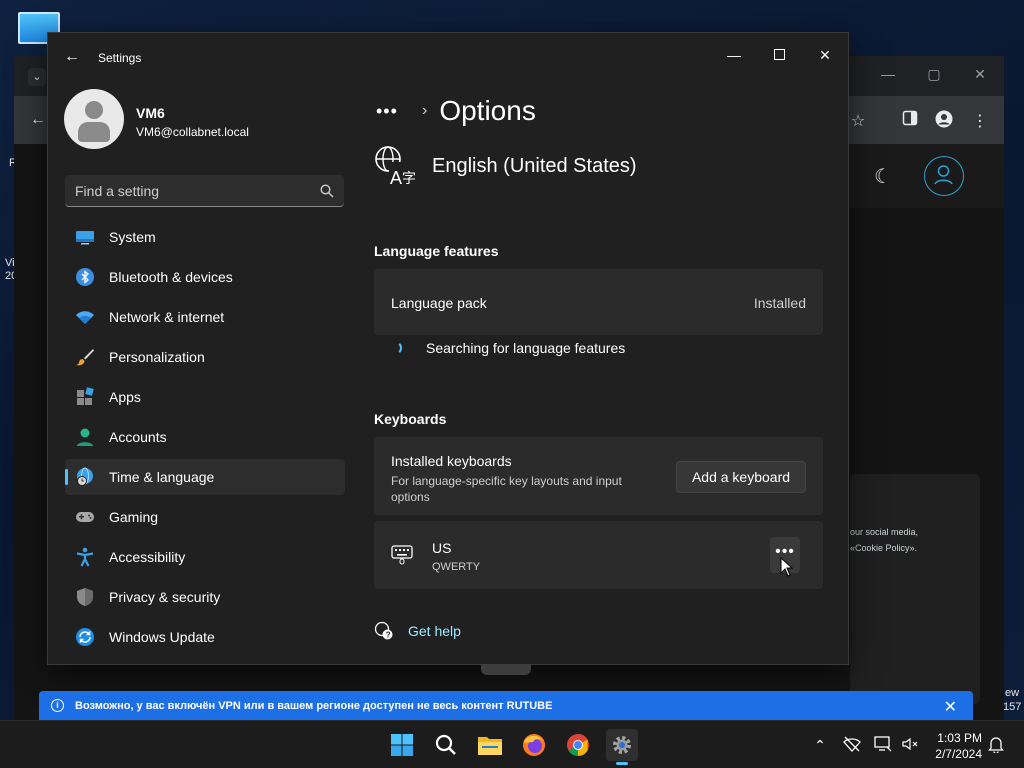  Describe the element at coordinates (448, 57) in the screenshot. I see `settings-titlebar: ← Settings — ✕` at that location.